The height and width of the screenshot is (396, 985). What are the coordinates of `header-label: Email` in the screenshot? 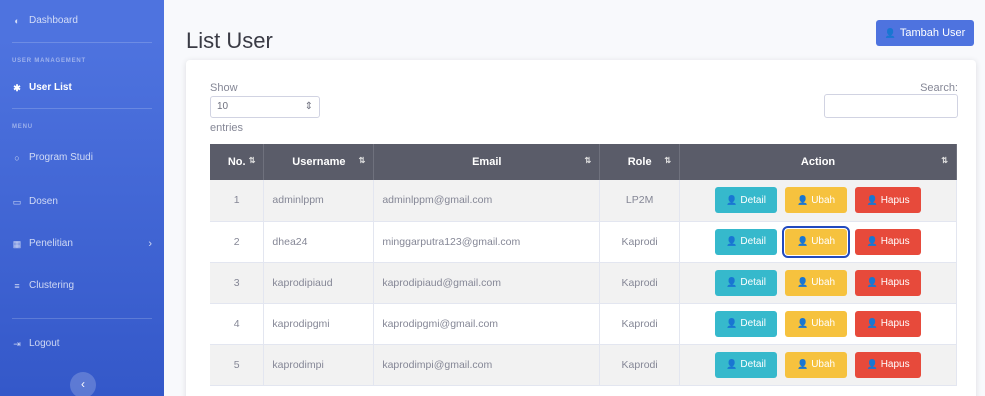 It's located at (487, 162).